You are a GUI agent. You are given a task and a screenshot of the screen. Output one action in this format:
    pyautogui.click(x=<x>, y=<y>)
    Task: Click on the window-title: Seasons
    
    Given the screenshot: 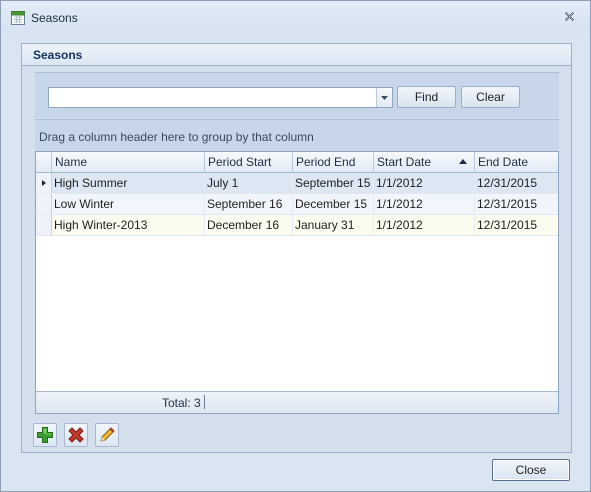 What is the action you would take?
    pyautogui.click(x=54, y=18)
    